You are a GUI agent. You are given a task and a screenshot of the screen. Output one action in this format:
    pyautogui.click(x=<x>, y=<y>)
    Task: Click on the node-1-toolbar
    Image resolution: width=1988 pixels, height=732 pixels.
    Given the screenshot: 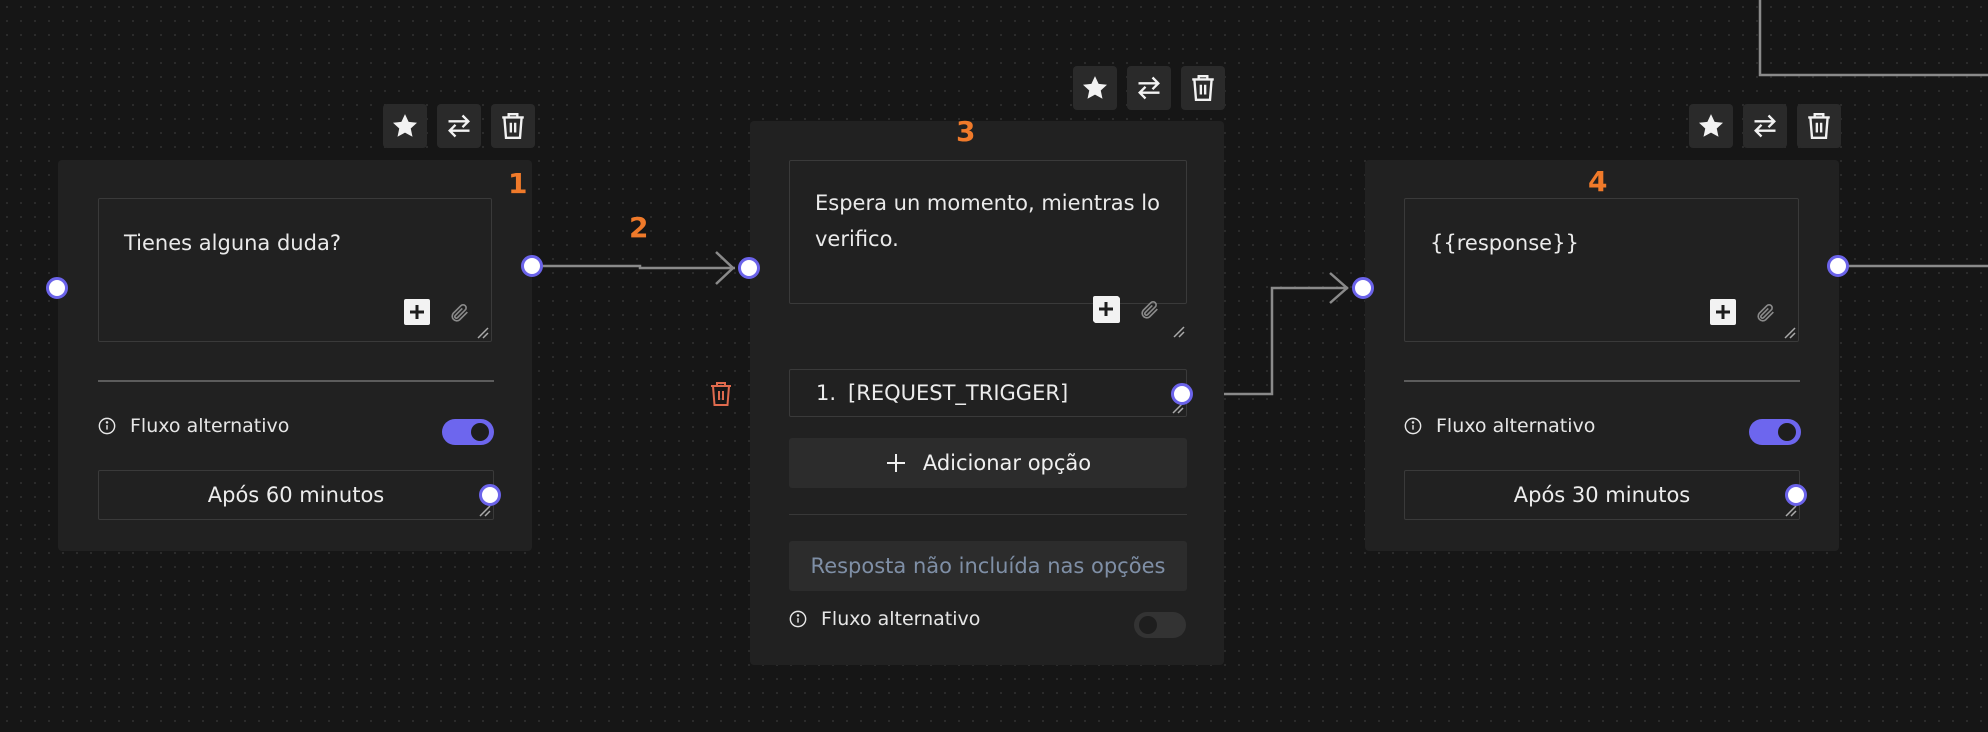 What is the action you would take?
    pyautogui.click(x=459, y=126)
    